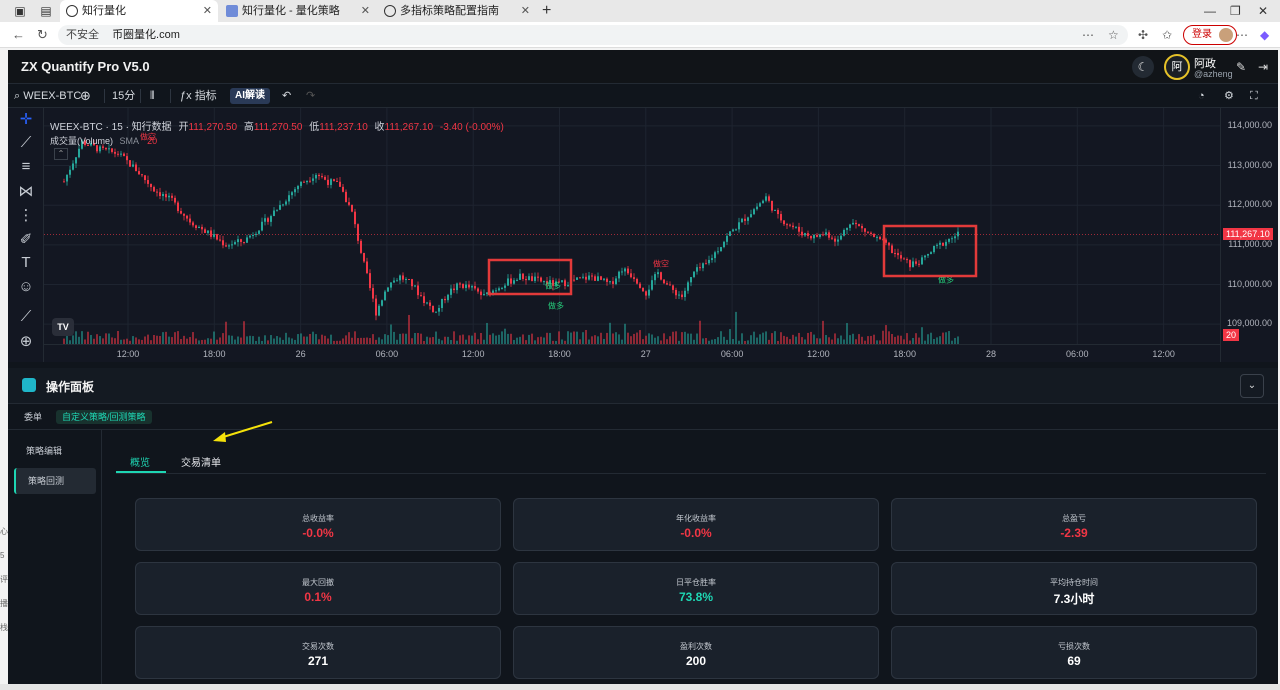 Image resolution: width=1280 pixels, height=690 pixels. Describe the element at coordinates (26, 191) in the screenshot. I see `pattern-icon: ⋈` at that location.